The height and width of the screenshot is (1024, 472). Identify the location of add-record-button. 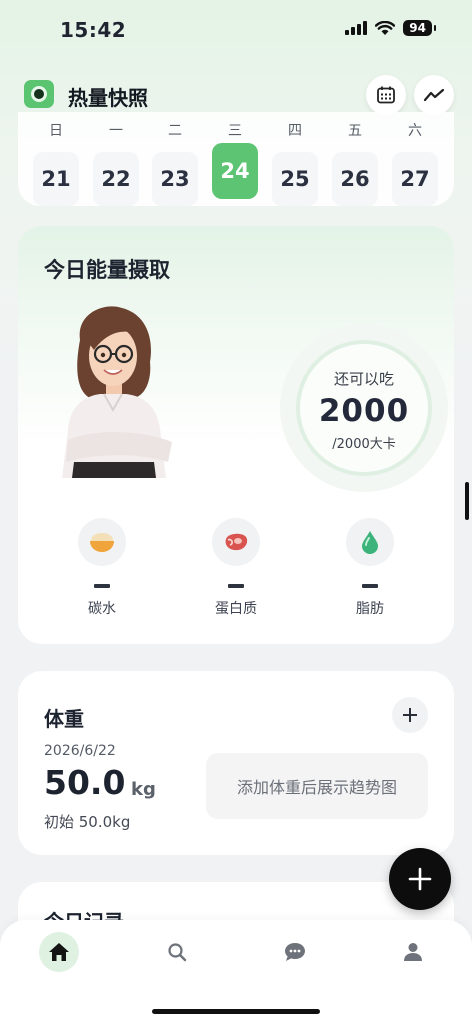
(420, 879).